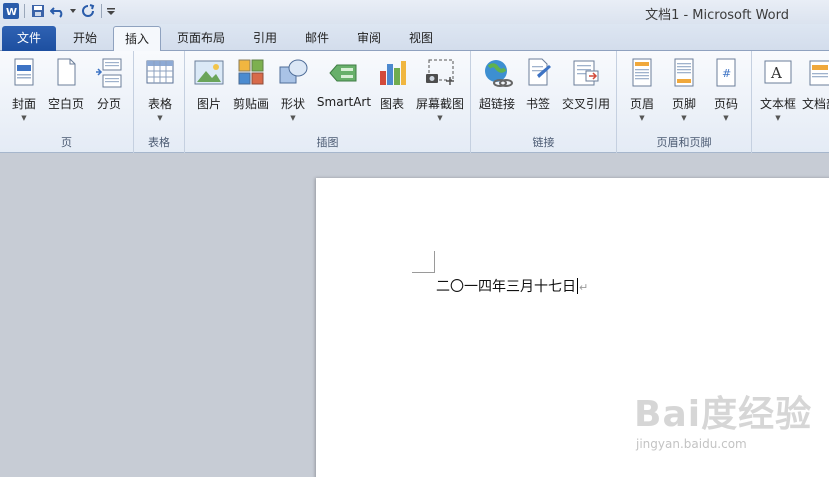 Image resolution: width=829 pixels, height=477 pixels. Describe the element at coordinates (160, 91) in the screenshot. I see `table-button: 表格 ▼` at that location.